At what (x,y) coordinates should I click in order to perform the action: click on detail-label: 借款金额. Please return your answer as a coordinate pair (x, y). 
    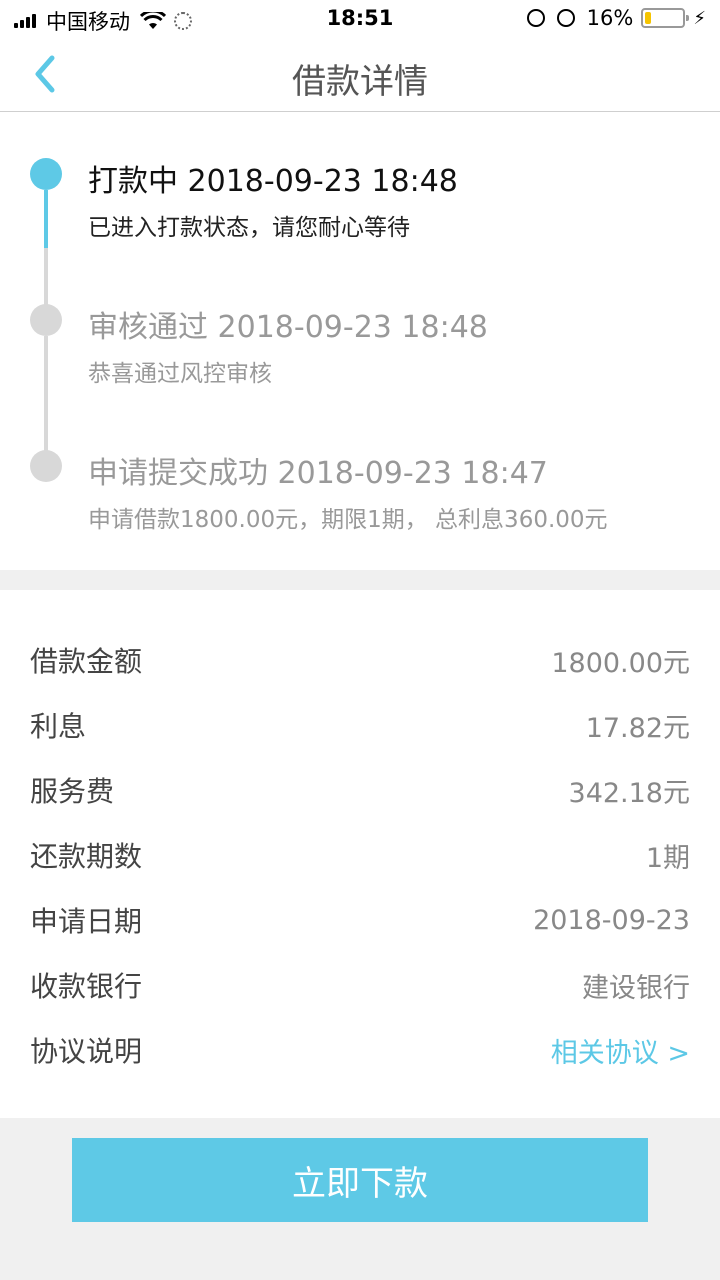
    Looking at the image, I should click on (86, 661).